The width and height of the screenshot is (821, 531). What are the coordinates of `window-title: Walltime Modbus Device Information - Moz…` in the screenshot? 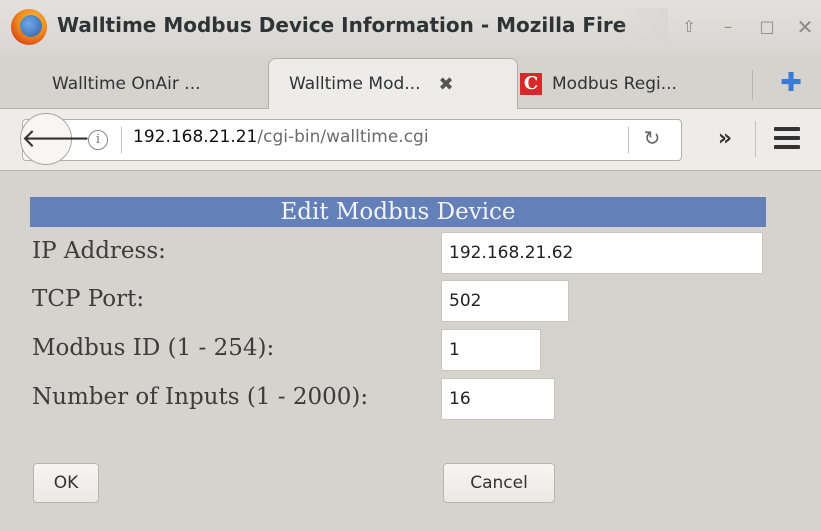 It's located at (342, 25).